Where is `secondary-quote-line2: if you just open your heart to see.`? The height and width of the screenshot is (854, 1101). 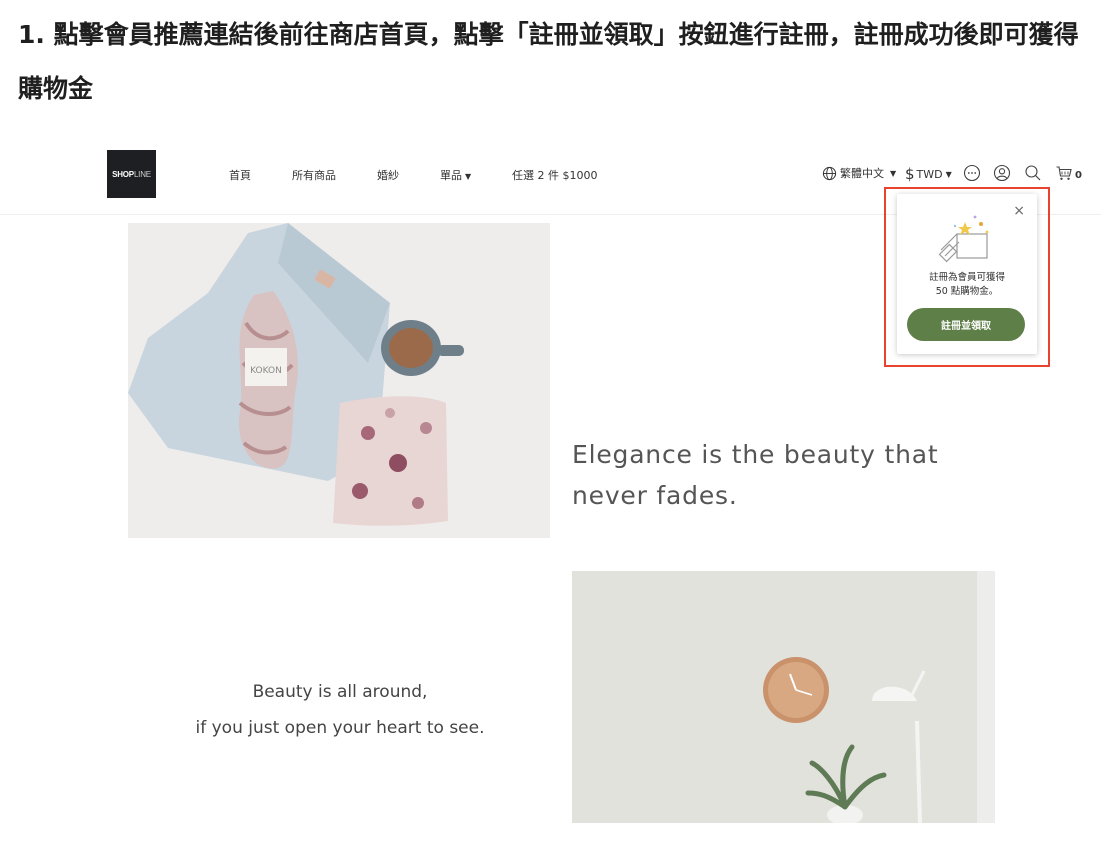
secondary-quote-line2: if you just open your heart to see. is located at coordinates (340, 728).